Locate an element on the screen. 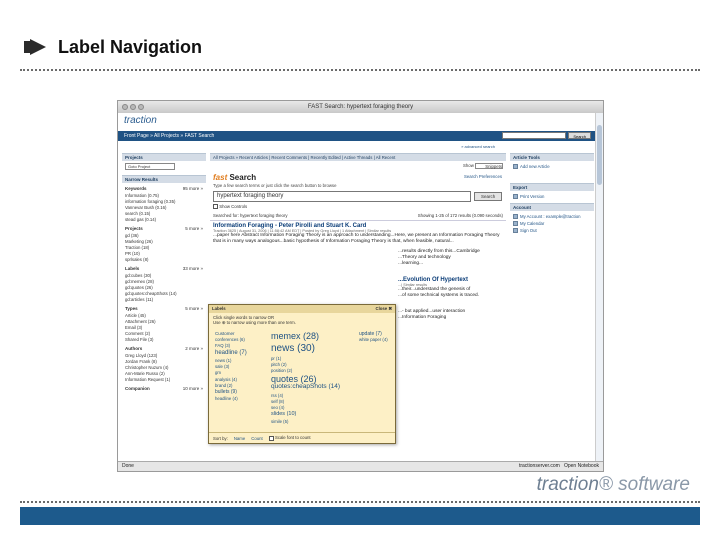  labels-more-link: 33 more » is located at coordinates (193, 268).